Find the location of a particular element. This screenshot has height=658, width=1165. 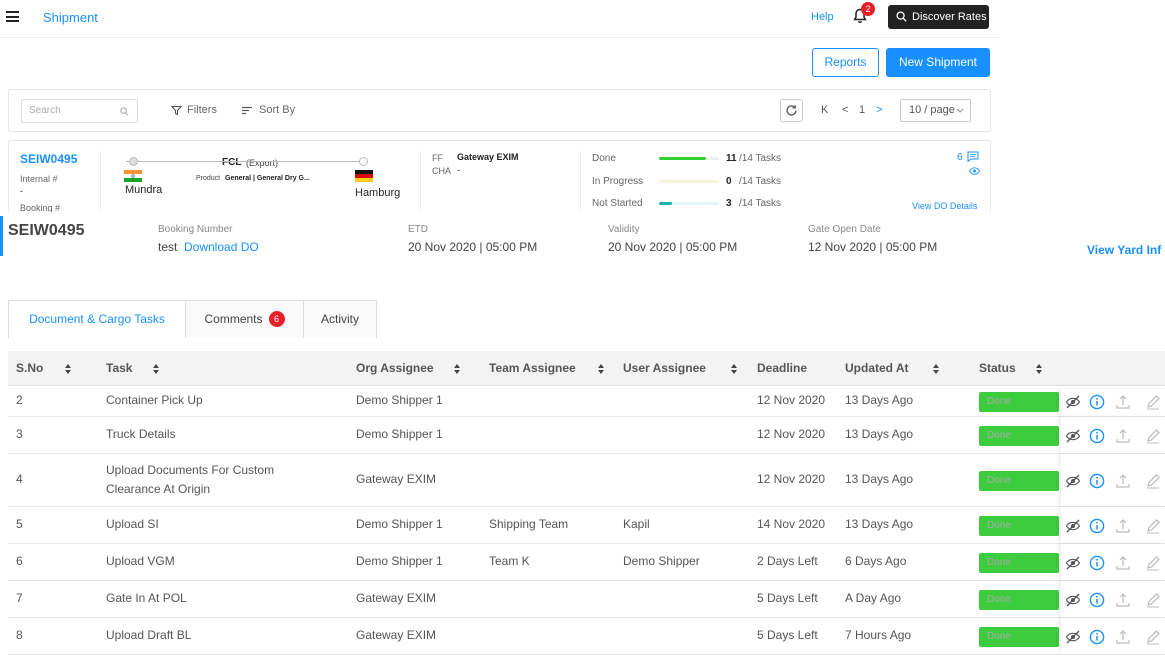

column-header-task: Task is located at coordinates (119, 368).